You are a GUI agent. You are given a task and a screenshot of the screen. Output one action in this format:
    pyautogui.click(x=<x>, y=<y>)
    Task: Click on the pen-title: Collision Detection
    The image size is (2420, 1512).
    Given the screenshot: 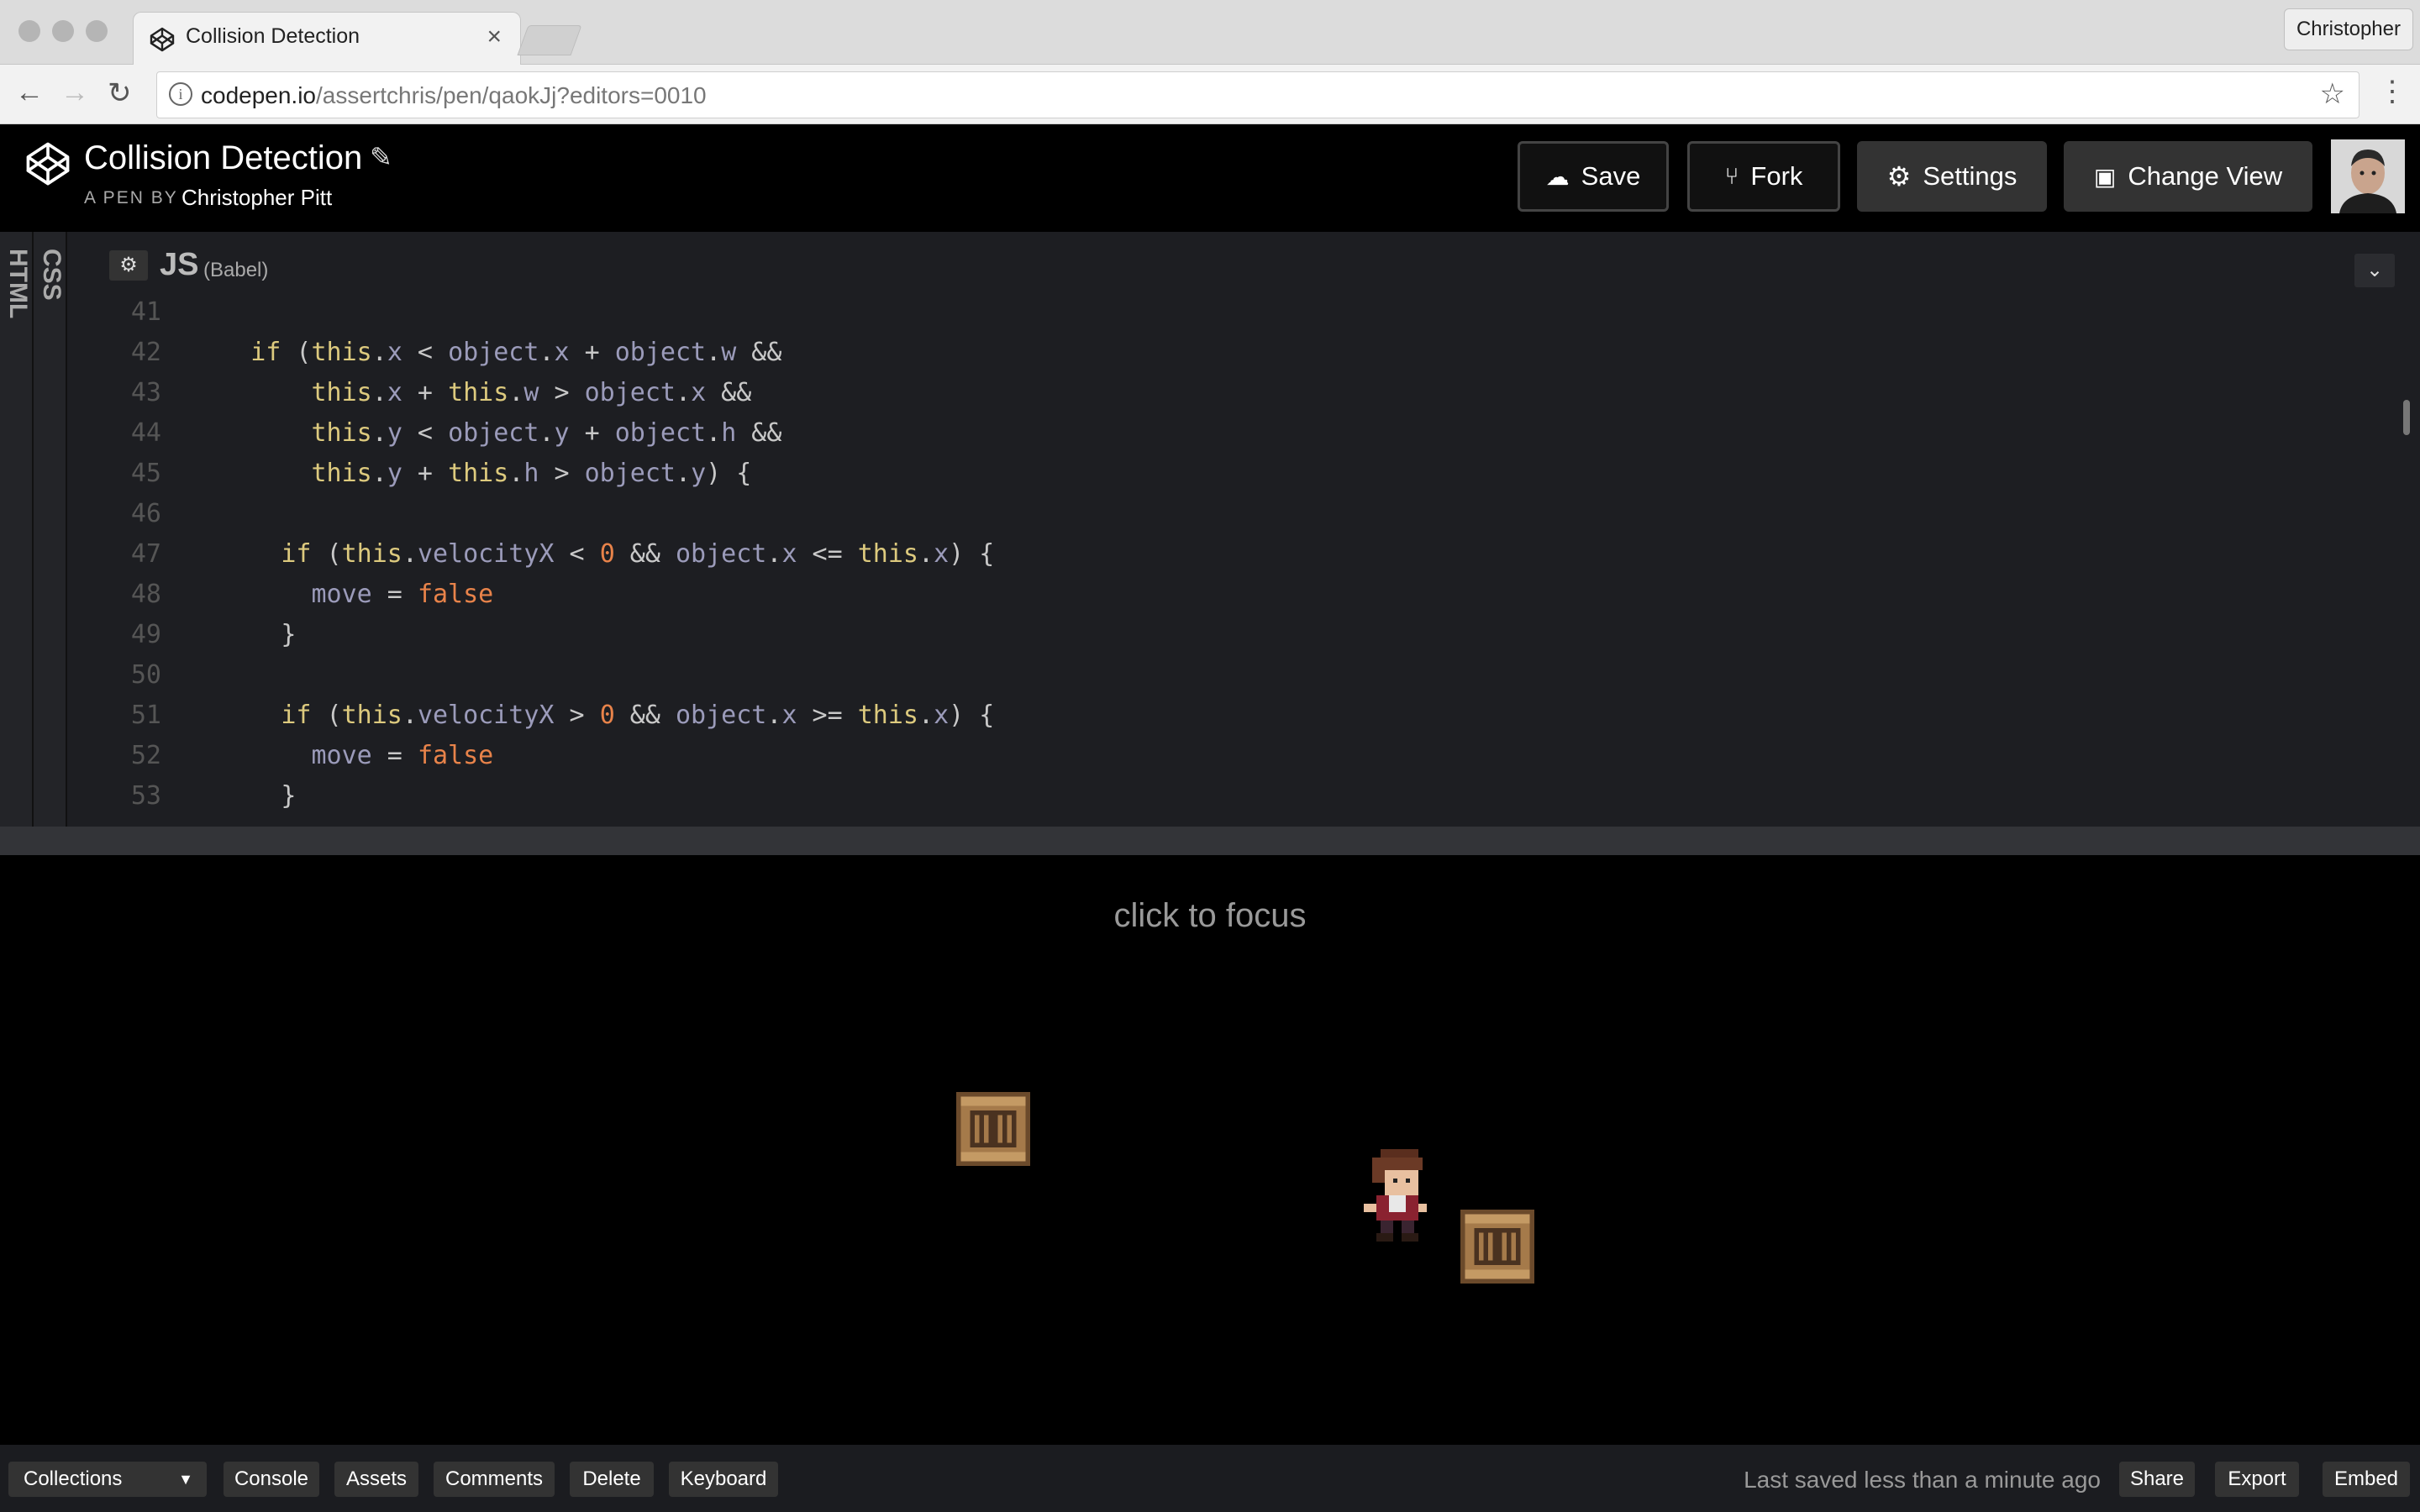 What is the action you would take?
    pyautogui.click(x=223, y=158)
    